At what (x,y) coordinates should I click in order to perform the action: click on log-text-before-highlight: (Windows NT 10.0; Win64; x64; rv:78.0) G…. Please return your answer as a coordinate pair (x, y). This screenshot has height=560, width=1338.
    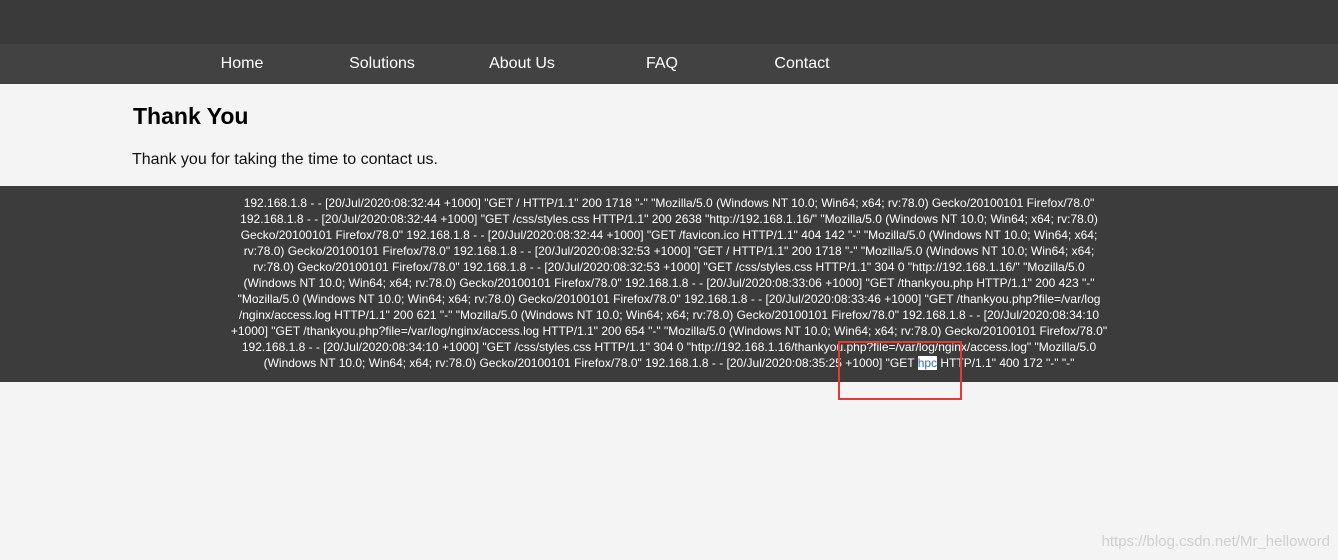
    Looking at the image, I should click on (590, 363).